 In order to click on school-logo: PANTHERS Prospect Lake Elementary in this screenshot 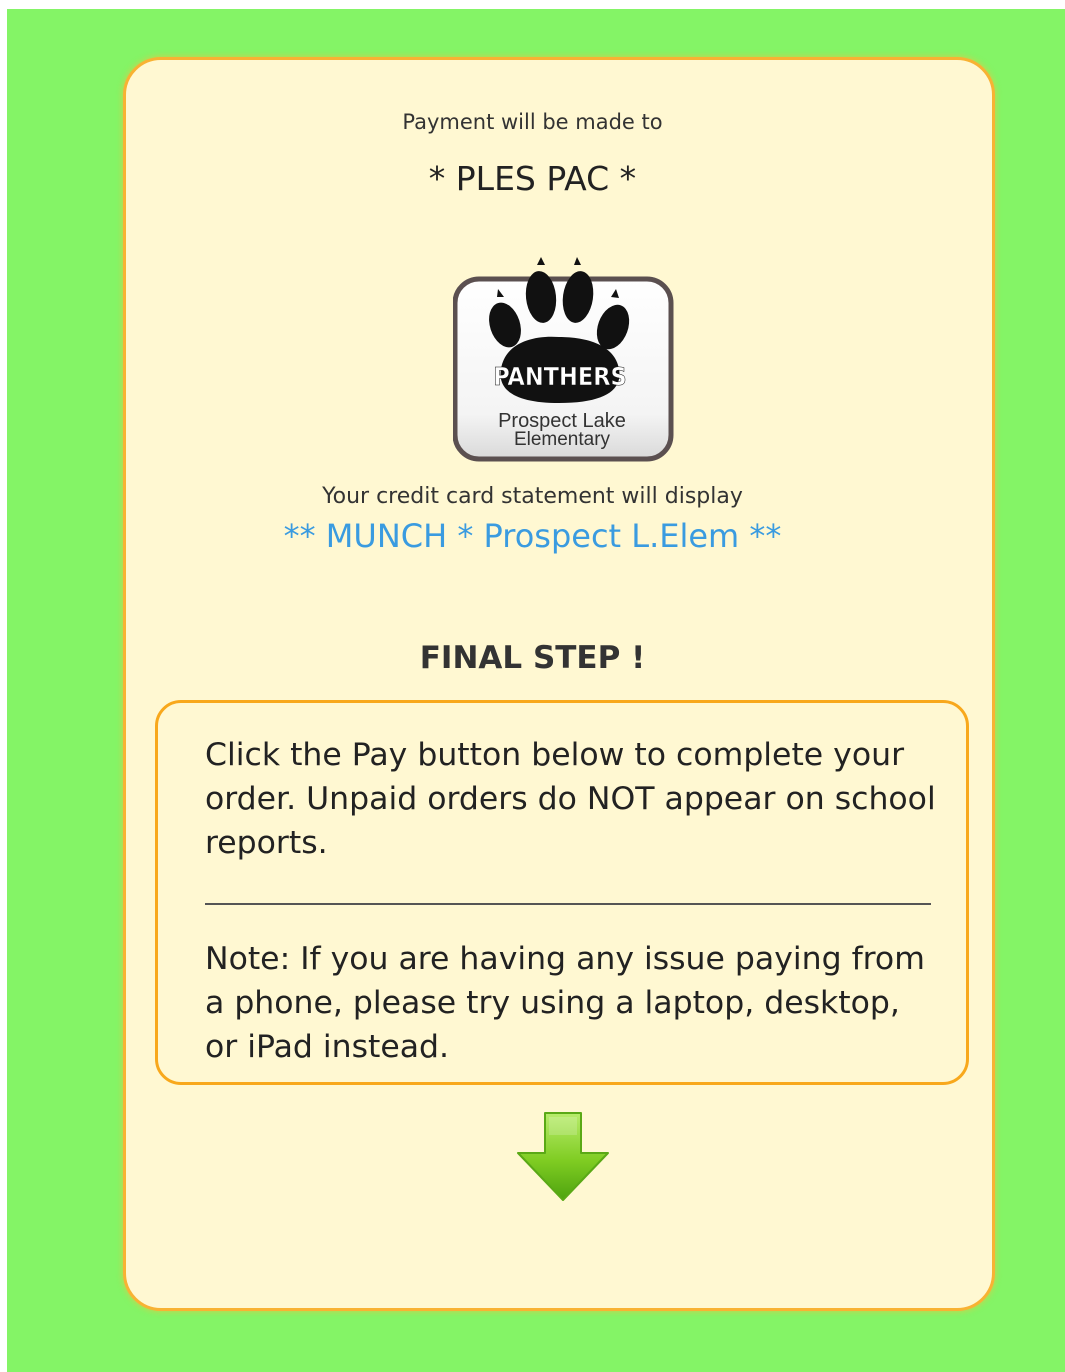, I will do `click(563, 360)`.